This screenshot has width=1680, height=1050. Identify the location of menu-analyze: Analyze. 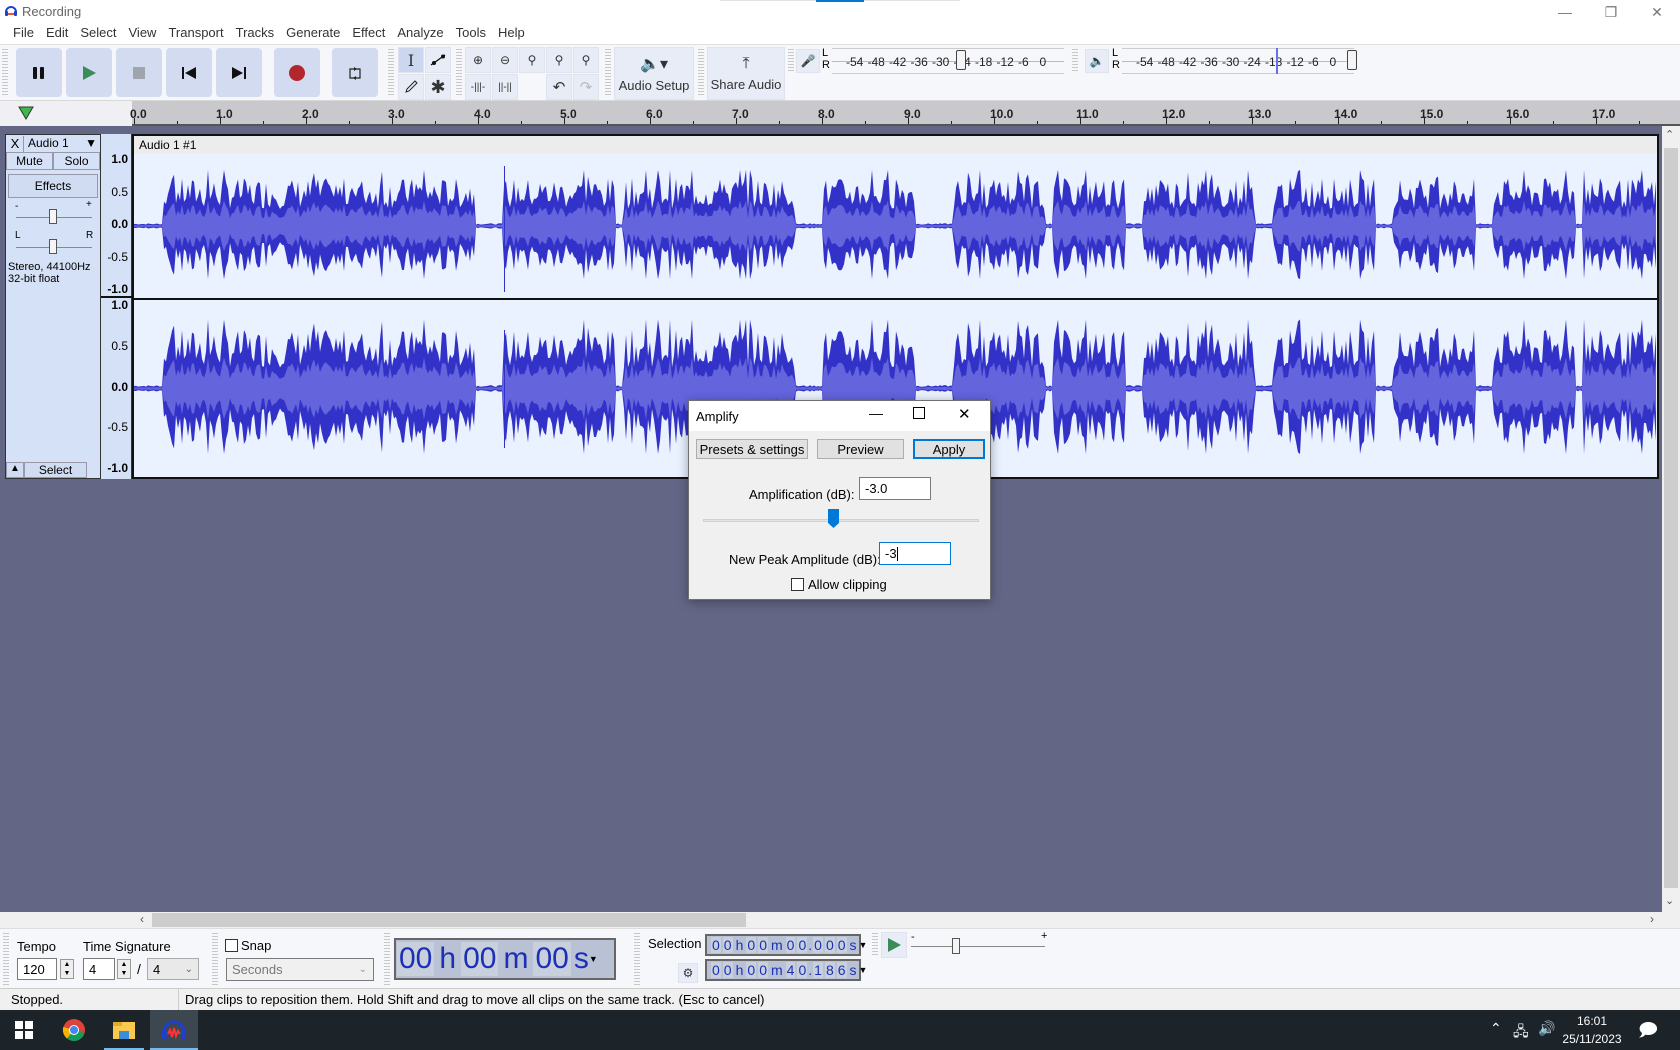
(420, 34).